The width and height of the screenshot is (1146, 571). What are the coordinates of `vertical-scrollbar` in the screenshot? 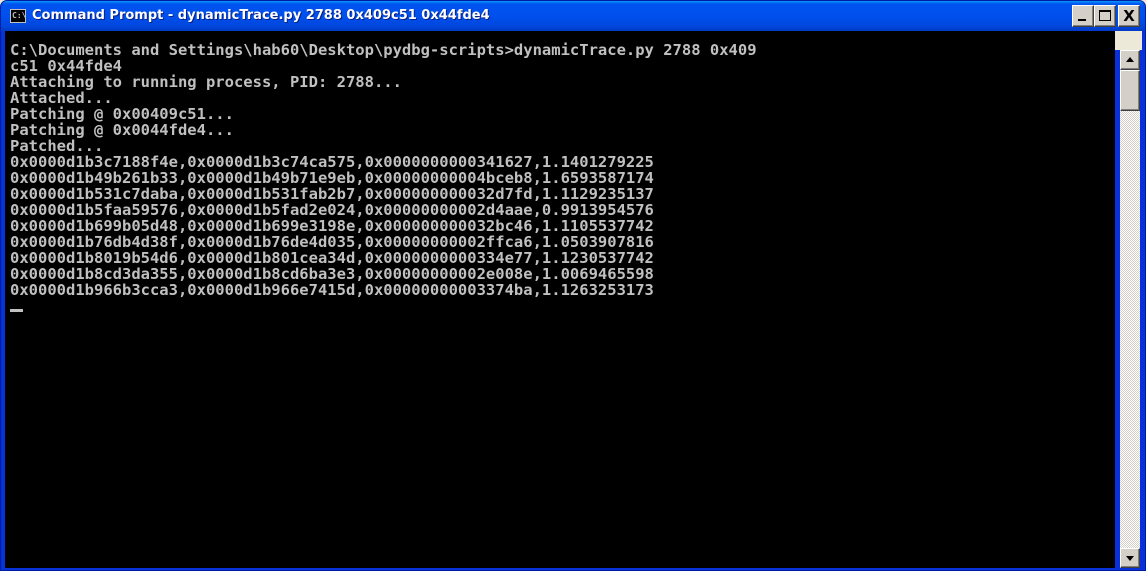 It's located at (1130, 309).